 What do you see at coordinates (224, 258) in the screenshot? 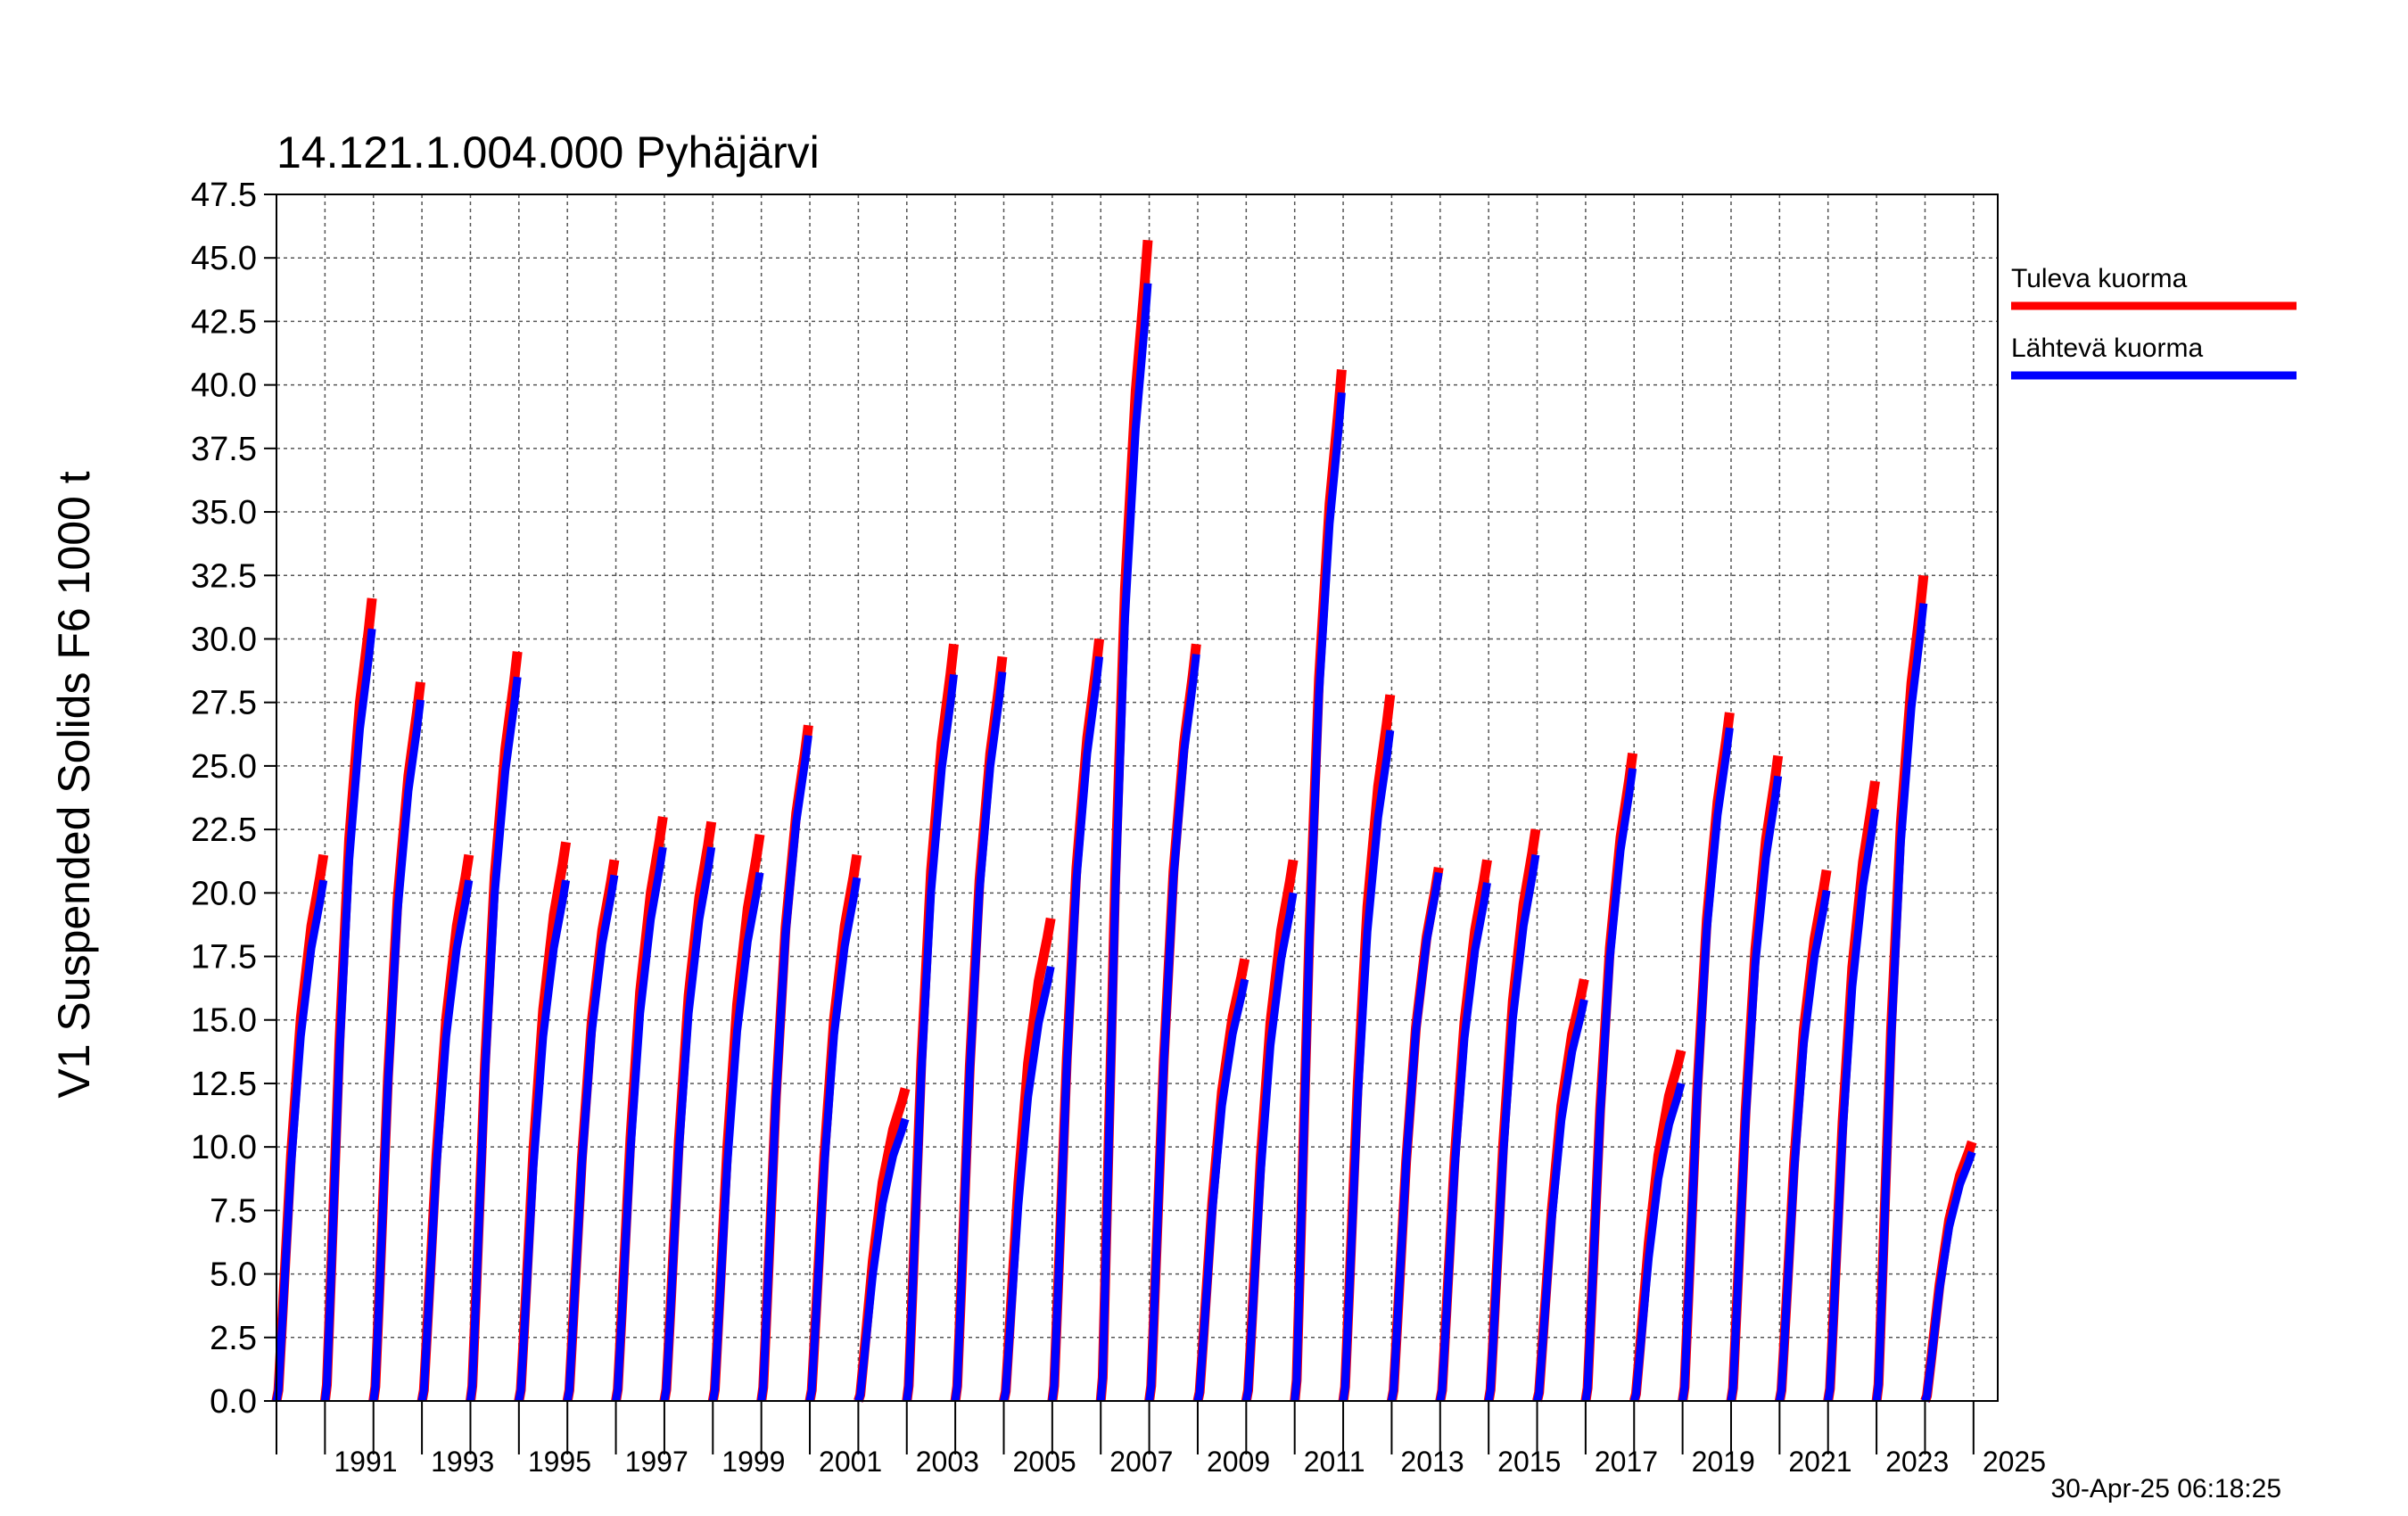
I see `y-tick-label: 45.0` at bounding box center [224, 258].